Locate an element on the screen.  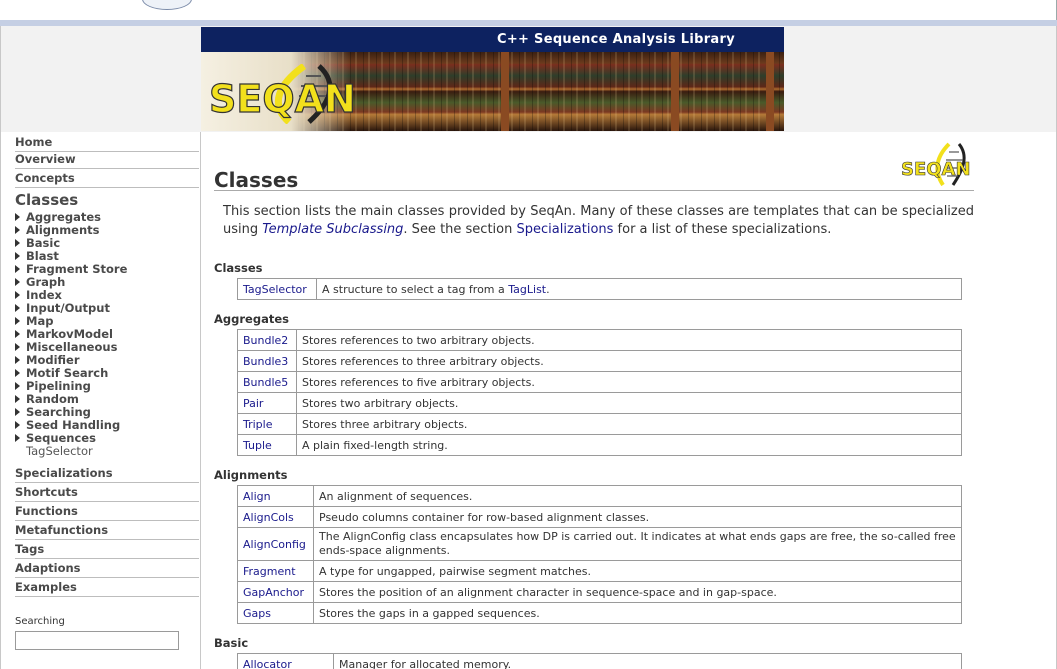
basic-table: Allocator Manager for allocated memory. is located at coordinates (599, 661).